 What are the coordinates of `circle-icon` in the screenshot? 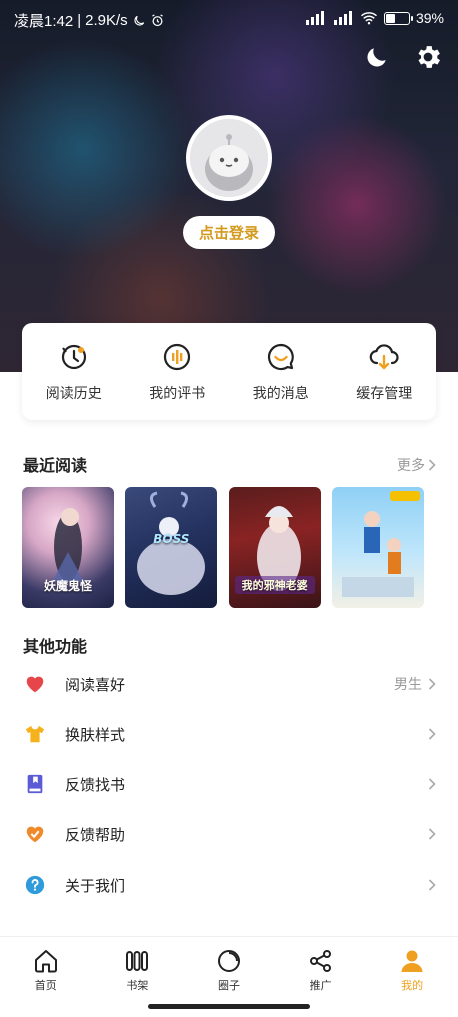 It's located at (228, 961).